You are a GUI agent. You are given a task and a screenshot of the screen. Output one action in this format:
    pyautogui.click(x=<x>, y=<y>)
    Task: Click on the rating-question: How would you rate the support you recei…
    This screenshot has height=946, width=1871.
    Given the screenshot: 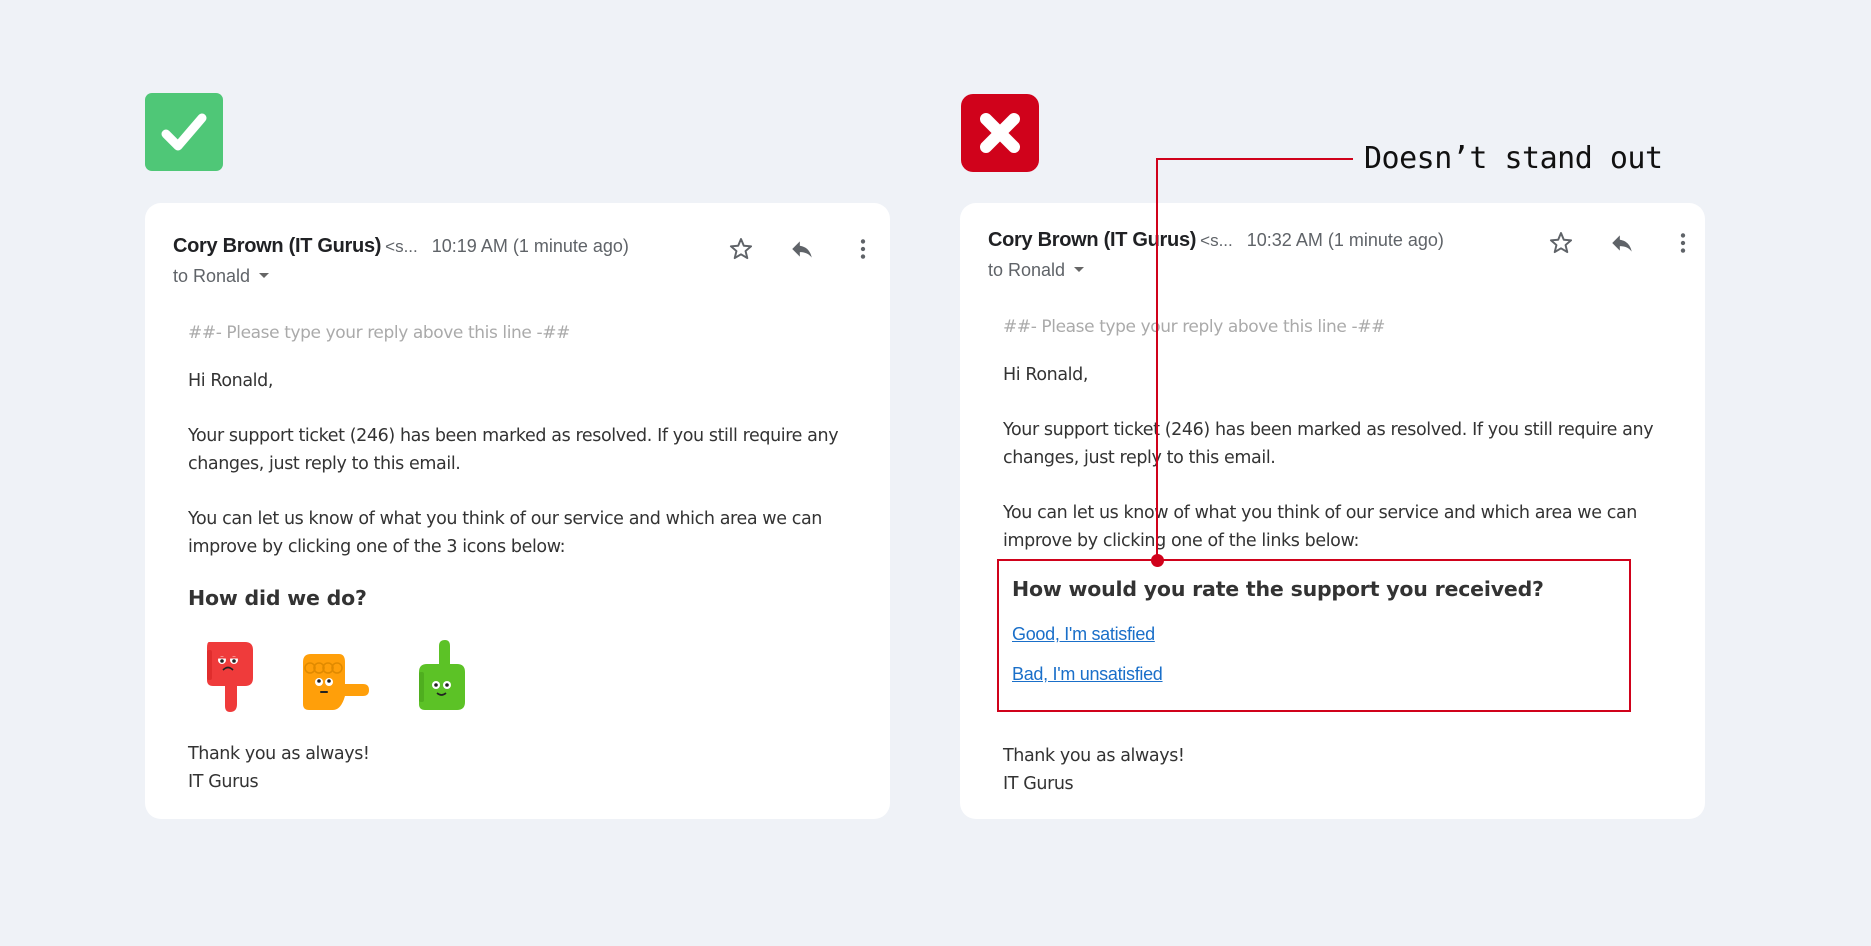 What is the action you would take?
    pyautogui.click(x=1278, y=589)
    